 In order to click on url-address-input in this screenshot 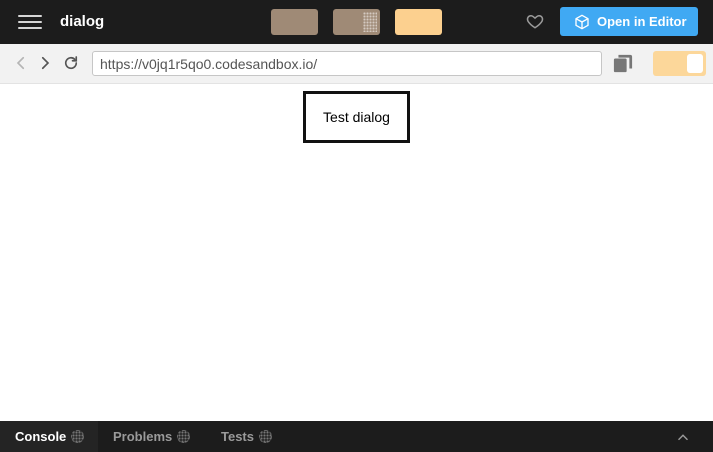, I will do `click(347, 63)`.